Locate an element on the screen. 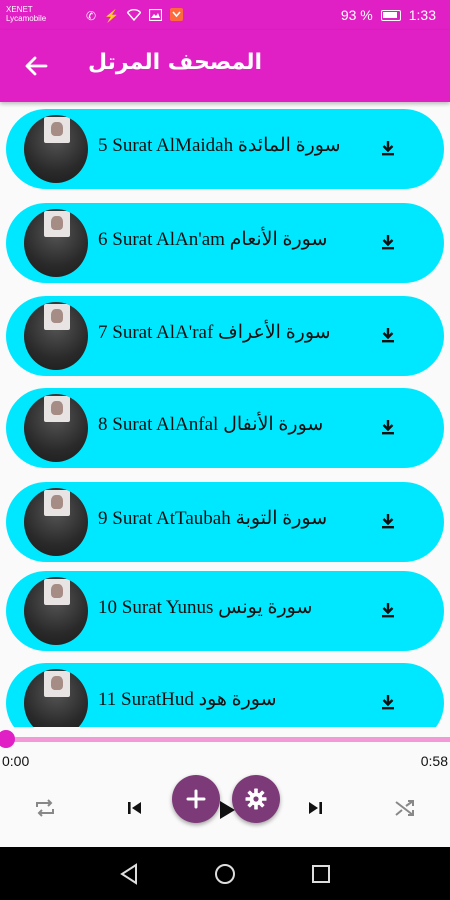  player-controls is located at coordinates (225, 811).